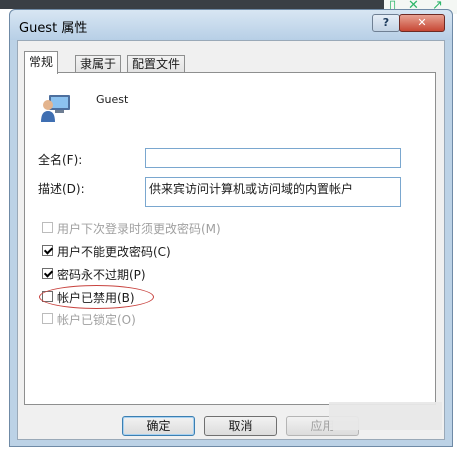 The image size is (457, 451). What do you see at coordinates (158, 426) in the screenshot?
I see `ok-button: 确定` at bounding box center [158, 426].